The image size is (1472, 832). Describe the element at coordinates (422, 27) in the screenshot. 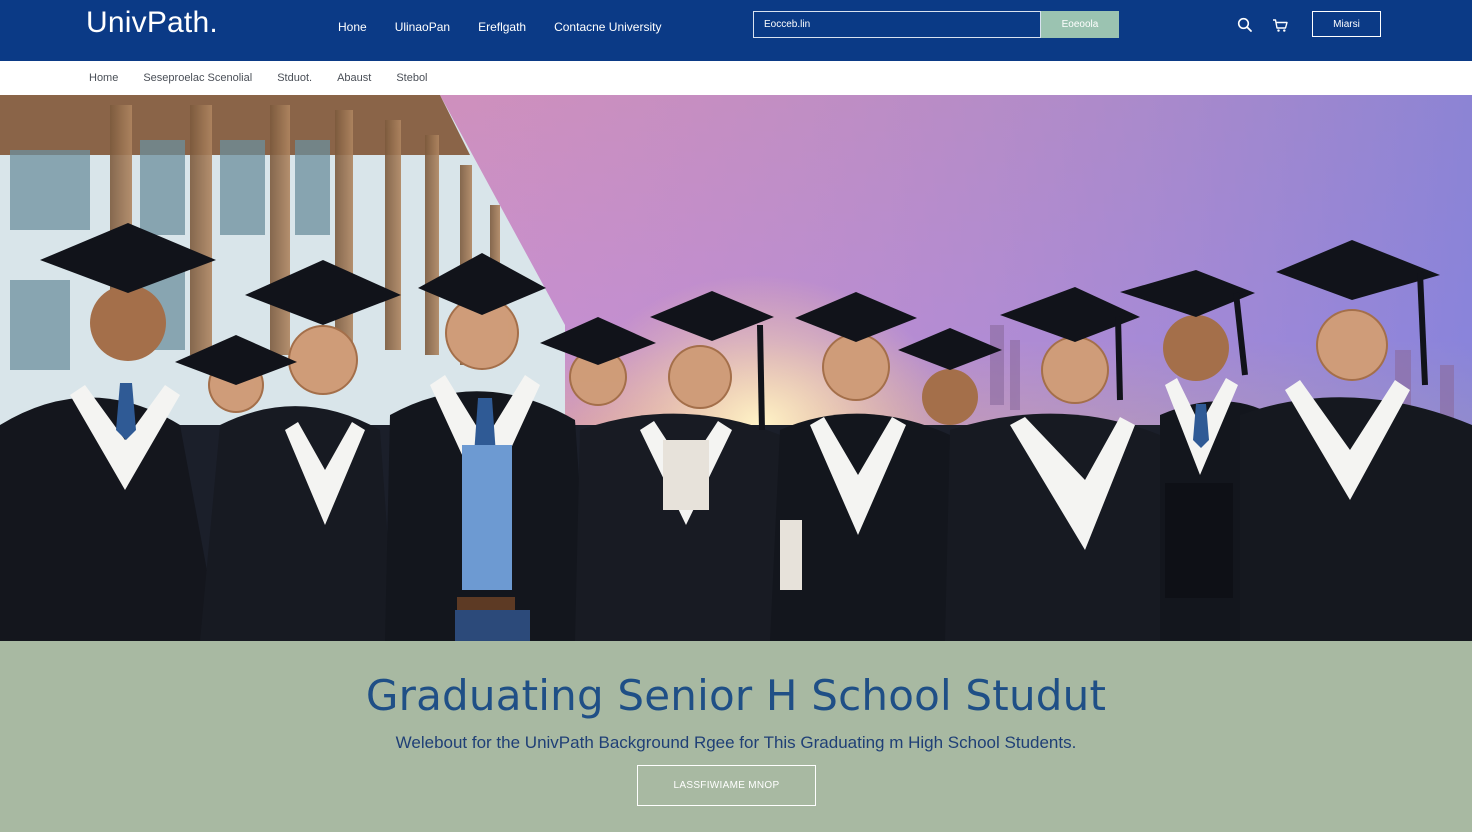

I see `nav-link-univpath: UlinaoPan` at that location.